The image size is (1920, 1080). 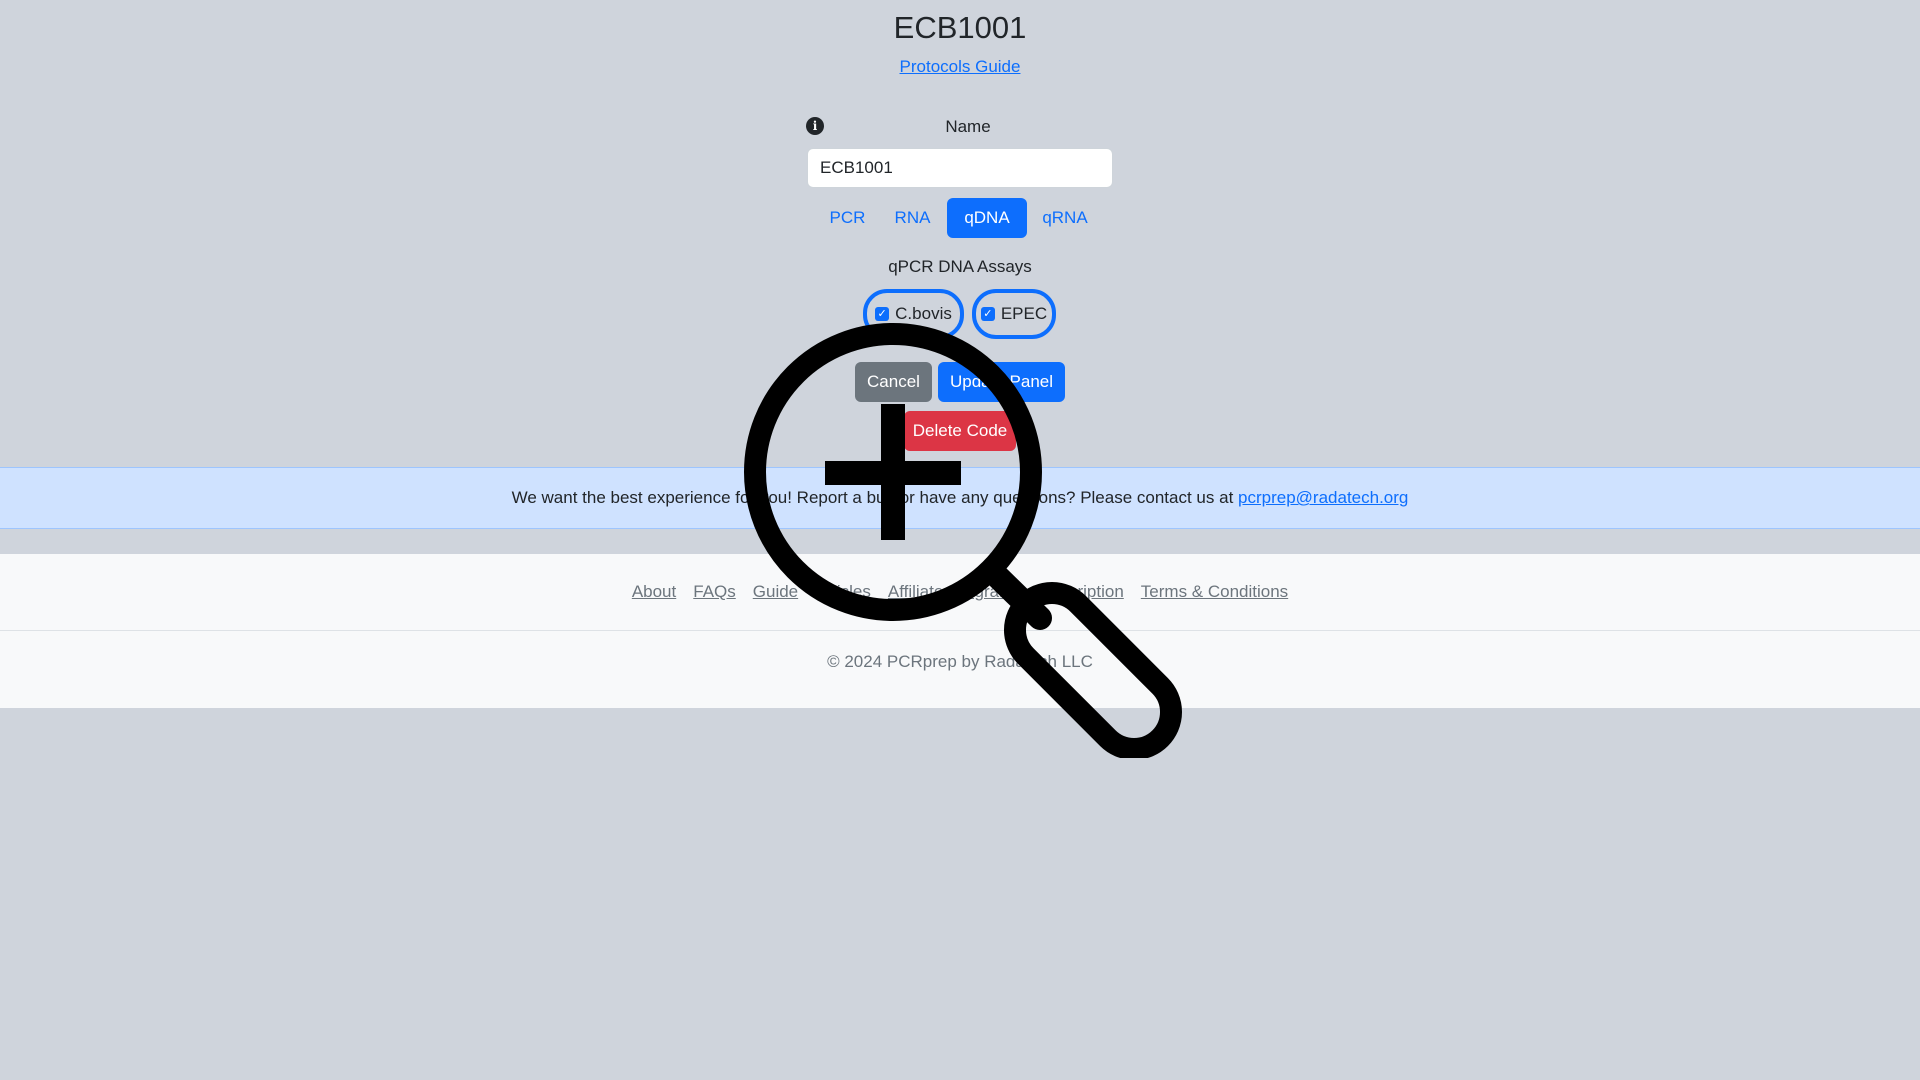 I want to click on copyright: © 2024 PCRprep by Radatech LLC, so click(x=960, y=661).